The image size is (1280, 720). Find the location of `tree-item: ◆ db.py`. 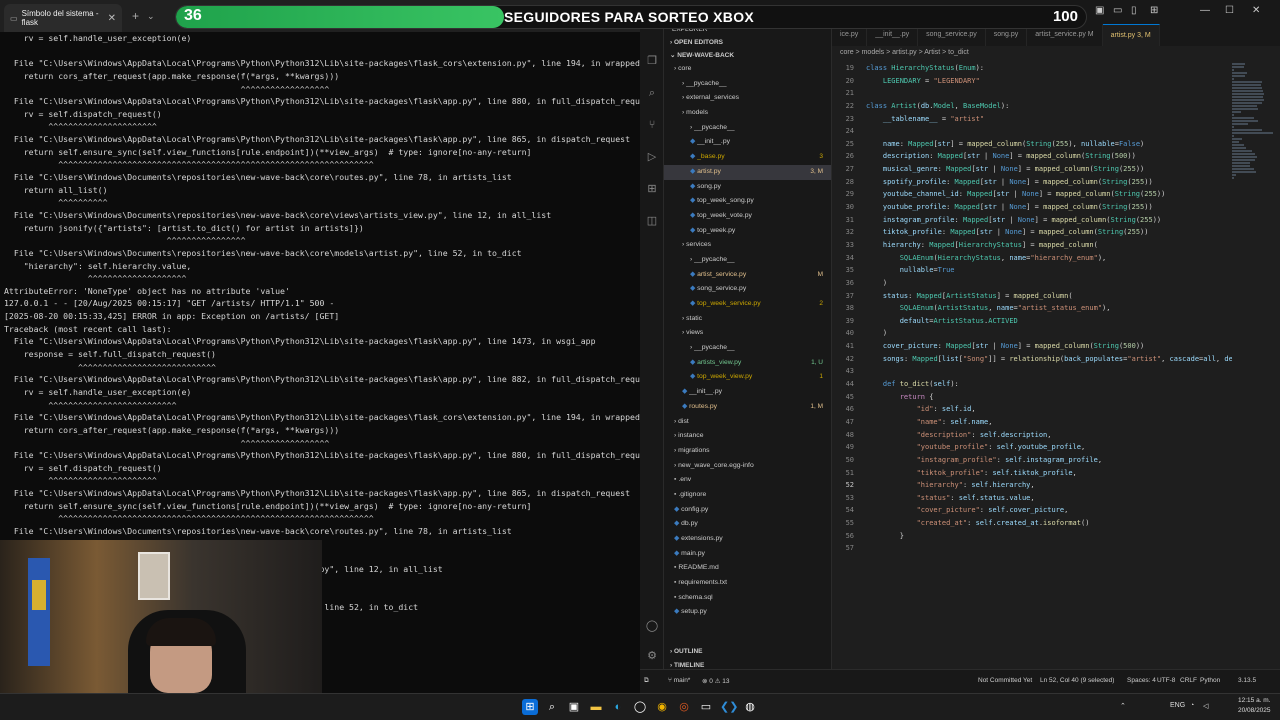

tree-item: ◆ db.py is located at coordinates (747, 524).